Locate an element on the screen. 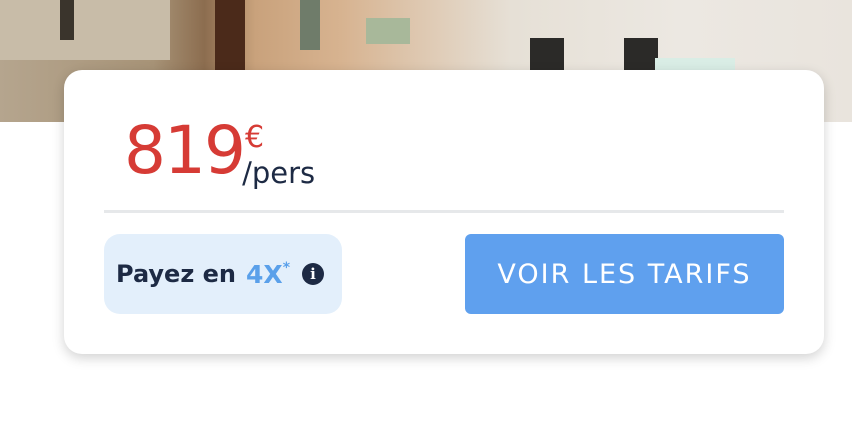 The height and width of the screenshot is (440, 852). photo-roof is located at coordinates (85, 30).